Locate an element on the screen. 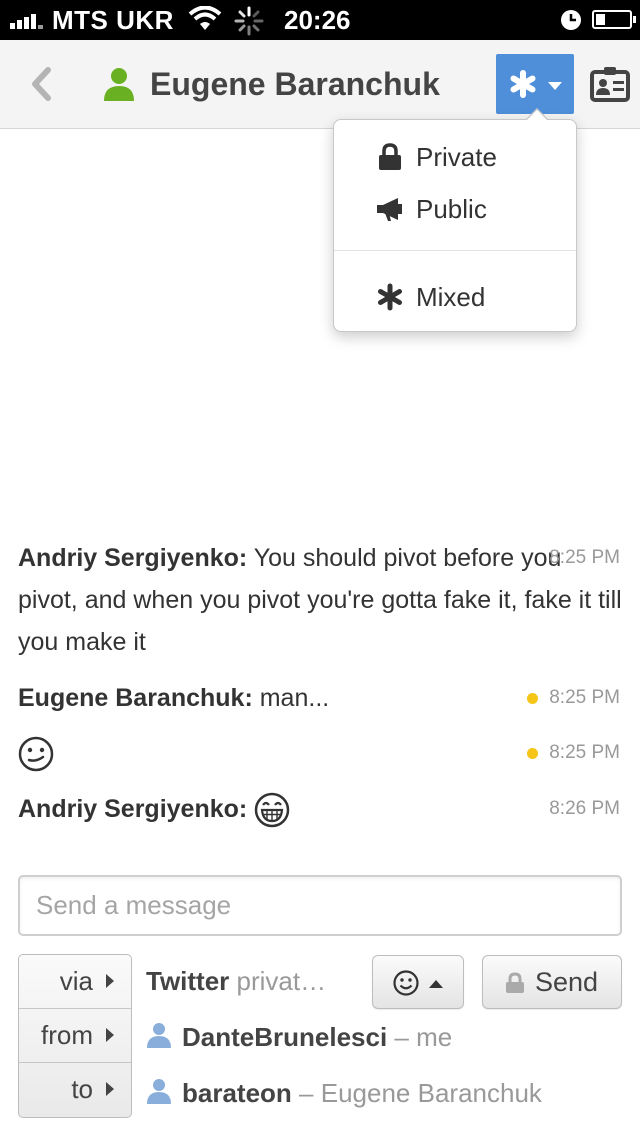 The width and height of the screenshot is (640, 1136). message-input is located at coordinates (320, 905).